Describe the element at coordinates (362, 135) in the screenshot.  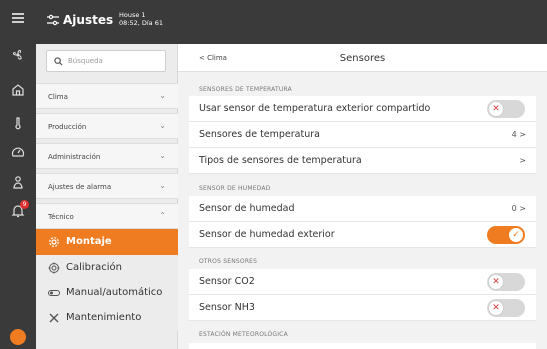
I see `row-temp-sensors: Sensores de temperatura 4 >` at that location.